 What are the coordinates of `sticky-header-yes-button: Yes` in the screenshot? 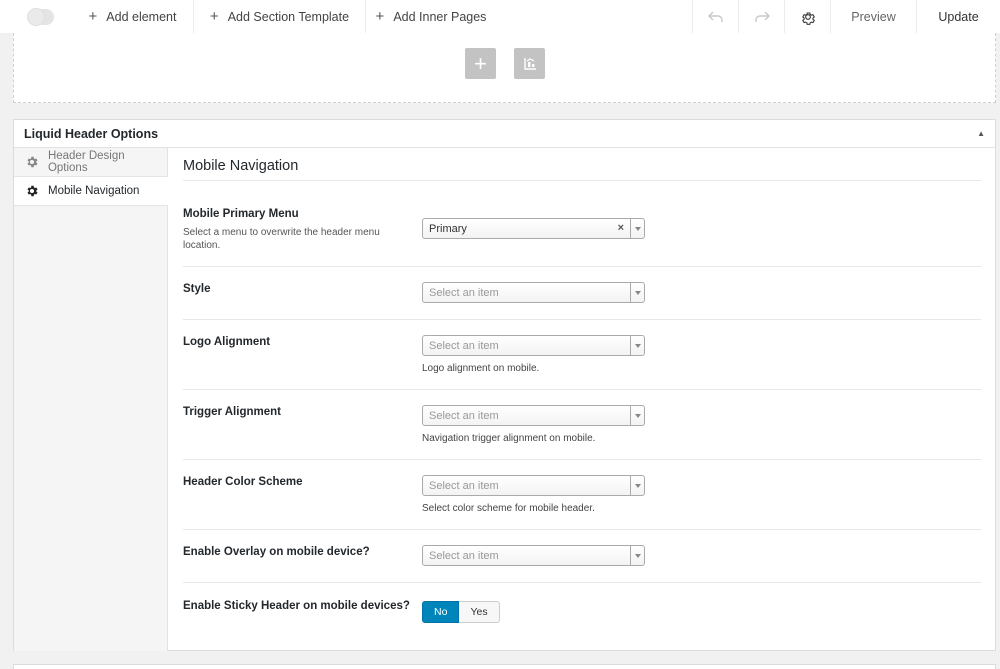 It's located at (479, 612).